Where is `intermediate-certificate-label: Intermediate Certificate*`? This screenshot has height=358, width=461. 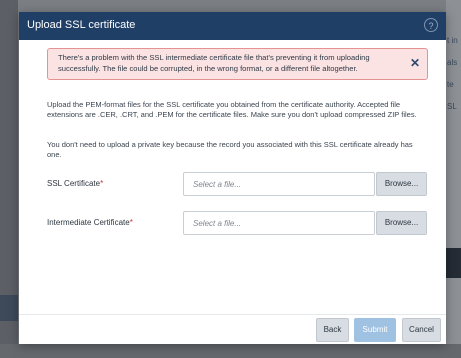 intermediate-certificate-label: Intermediate Certificate* is located at coordinates (90, 222).